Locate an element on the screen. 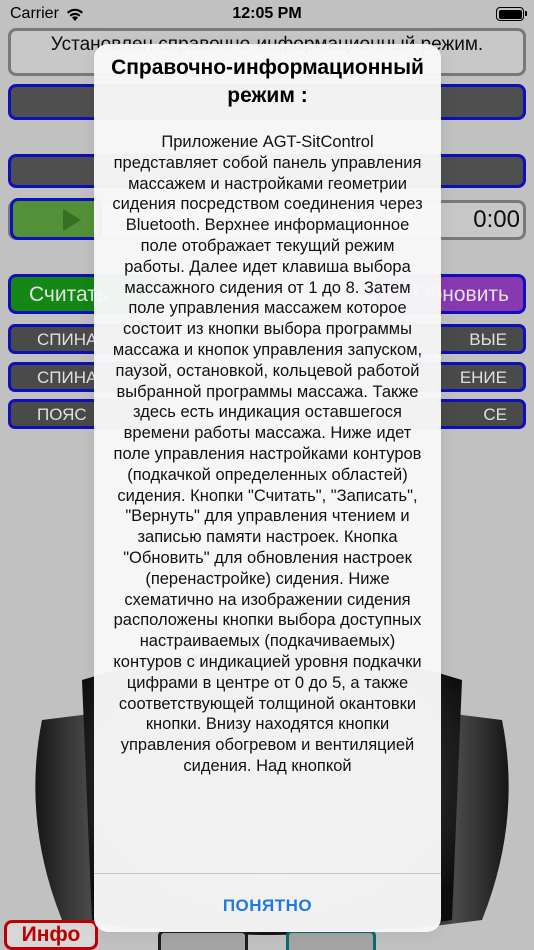 This screenshot has width=534, height=950. alert-title: Справочно-информационный режим : is located at coordinates (267, 81).